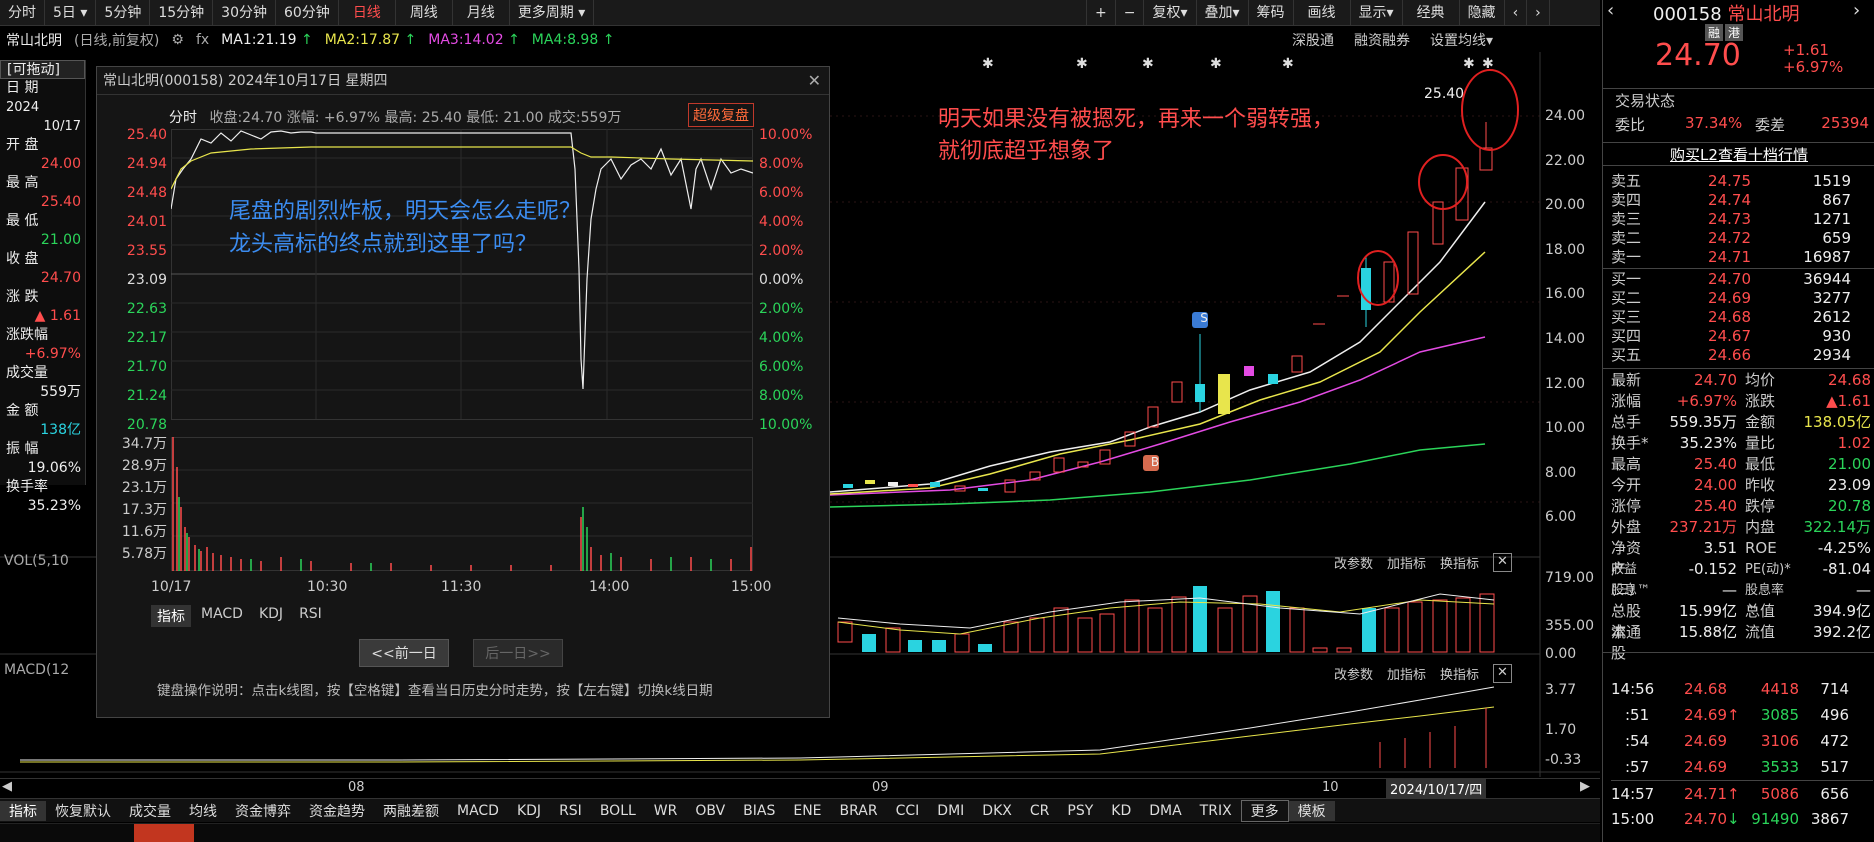 This screenshot has height=842, width=1874. Describe the element at coordinates (1740, 279) in the screenshot. I see `buy-row: 买一 24.70 36944` at that location.